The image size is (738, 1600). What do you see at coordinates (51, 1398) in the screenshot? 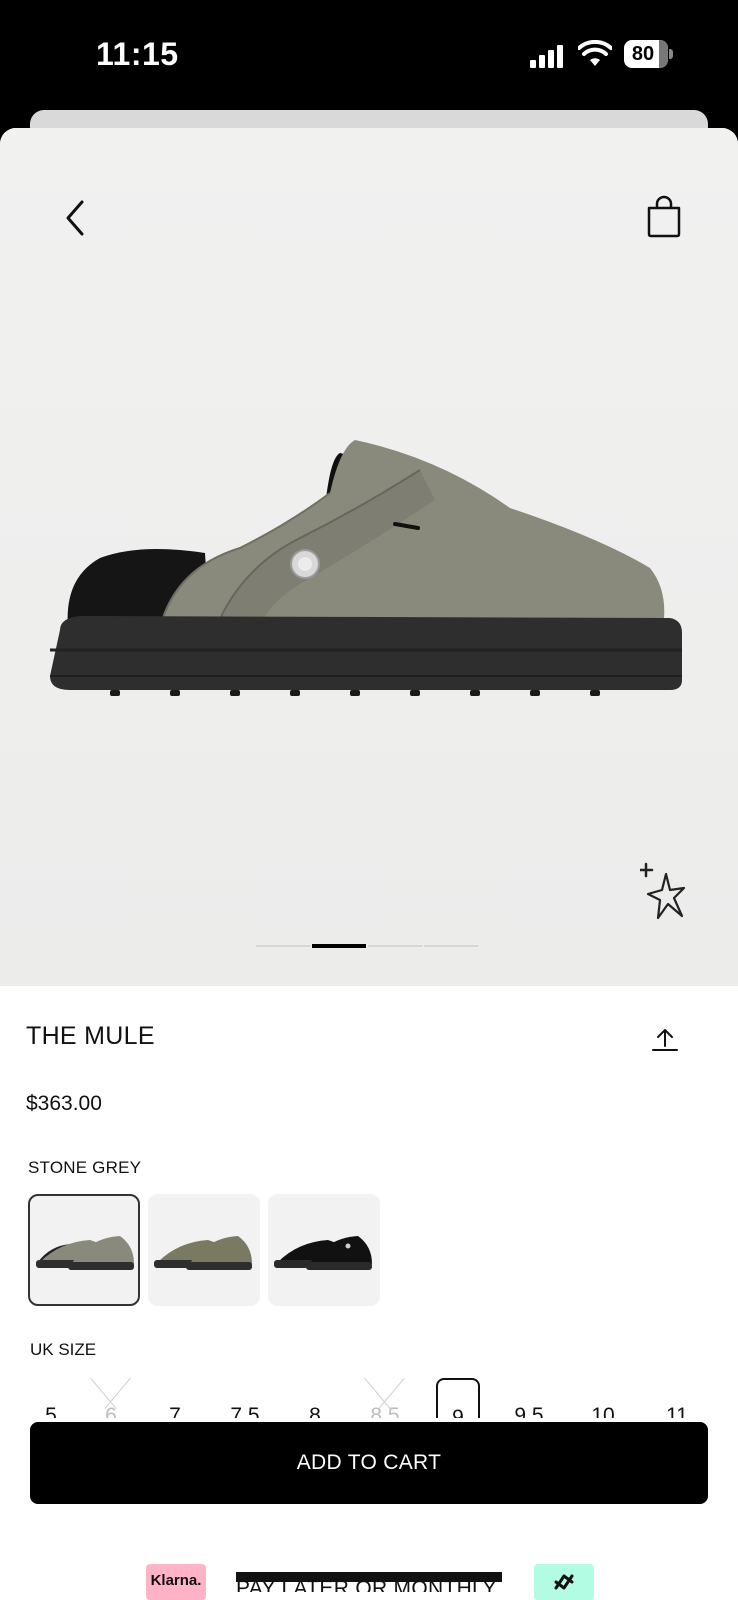
I see `size-option: 5` at bounding box center [51, 1398].